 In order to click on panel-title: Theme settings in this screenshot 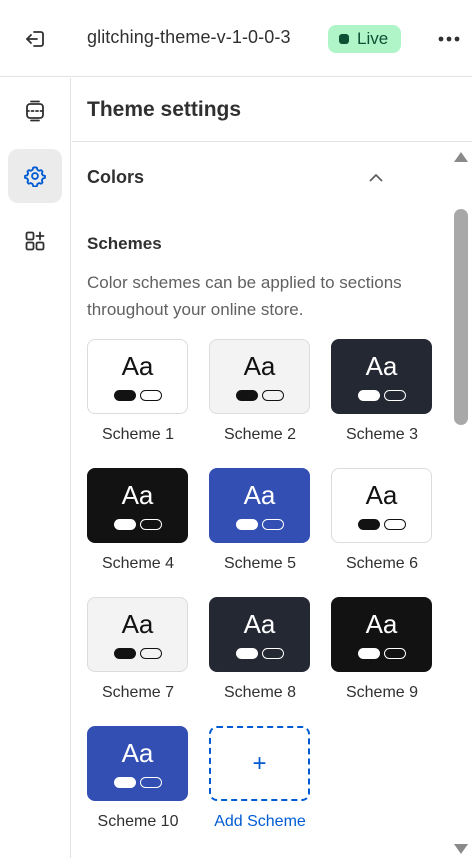, I will do `click(164, 109)`.